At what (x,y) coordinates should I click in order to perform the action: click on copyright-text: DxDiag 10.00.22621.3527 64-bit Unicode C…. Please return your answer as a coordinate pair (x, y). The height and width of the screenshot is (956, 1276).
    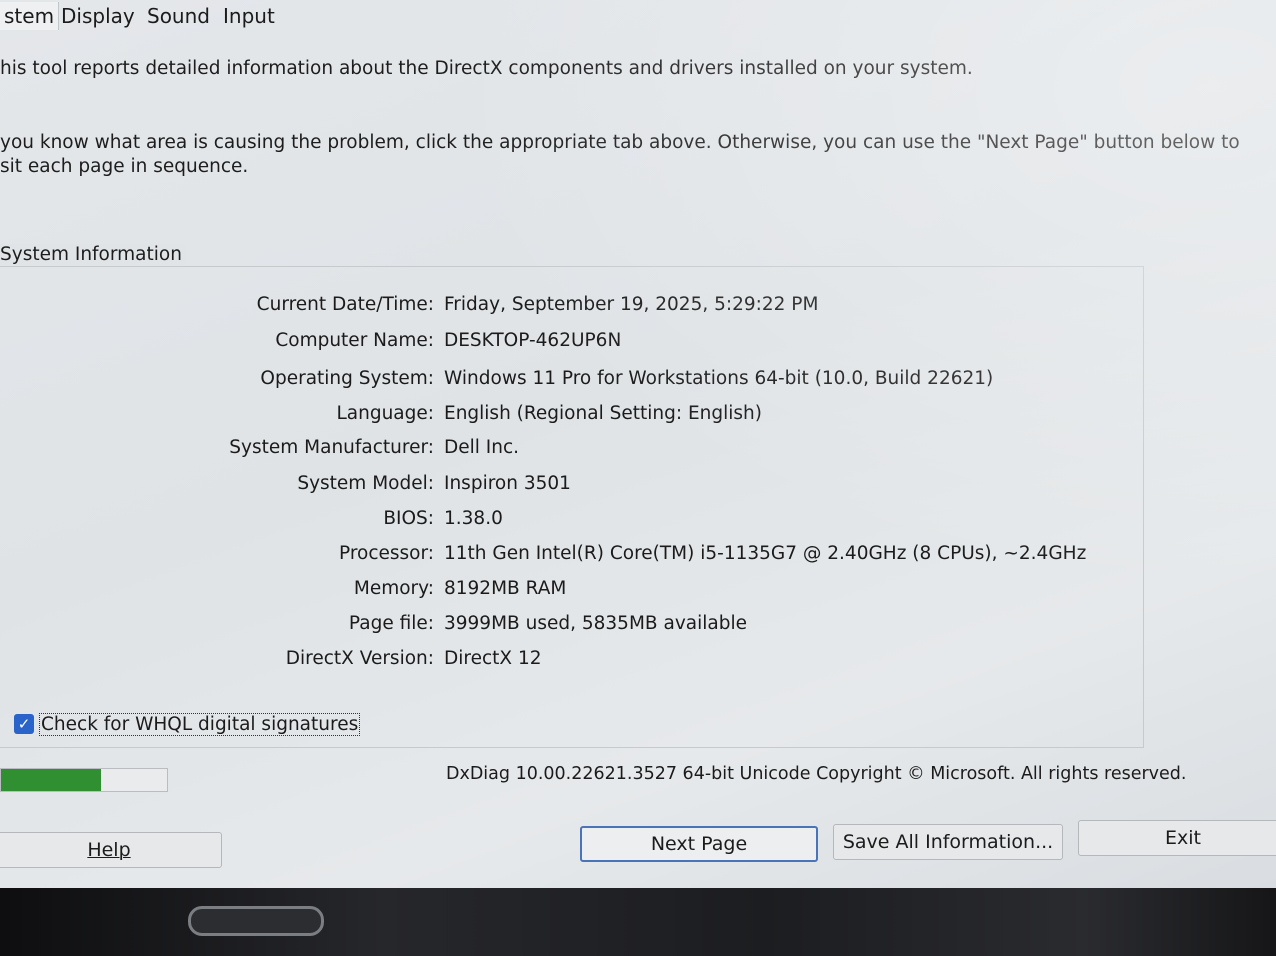
    Looking at the image, I should click on (816, 774).